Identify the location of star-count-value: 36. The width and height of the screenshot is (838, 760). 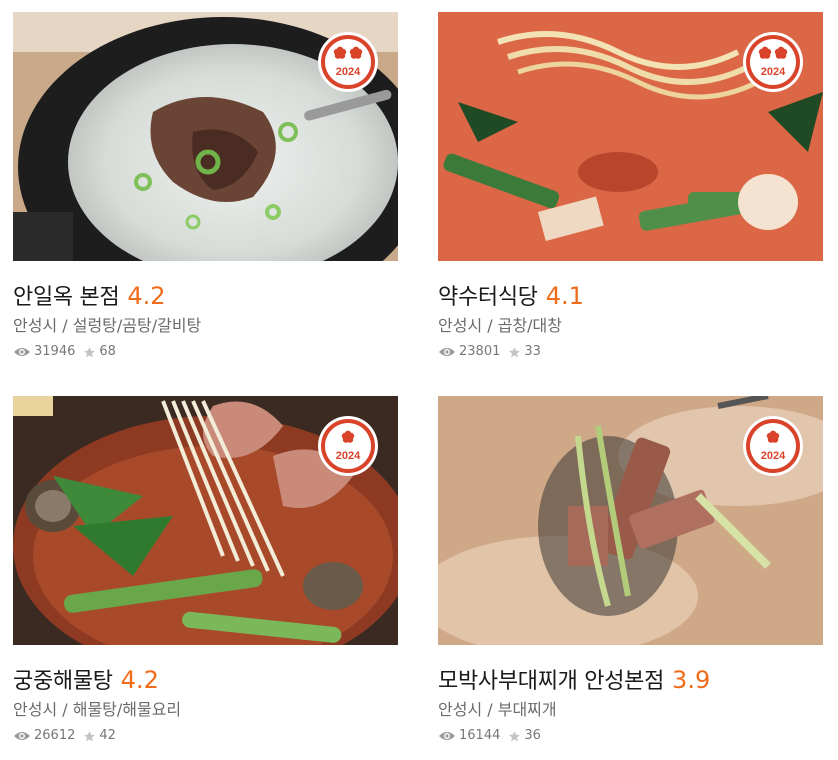
(532, 735).